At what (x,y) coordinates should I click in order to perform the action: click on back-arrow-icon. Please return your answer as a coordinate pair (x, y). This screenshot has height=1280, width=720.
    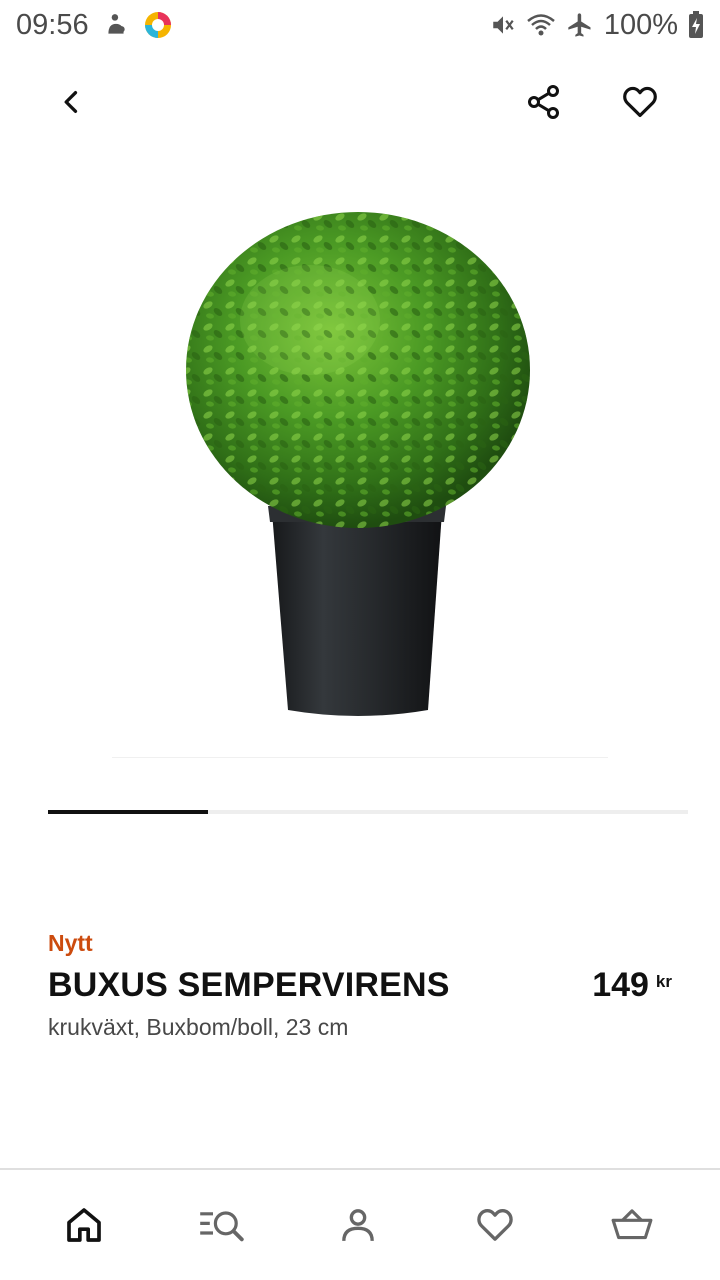
    Looking at the image, I should click on (72, 104).